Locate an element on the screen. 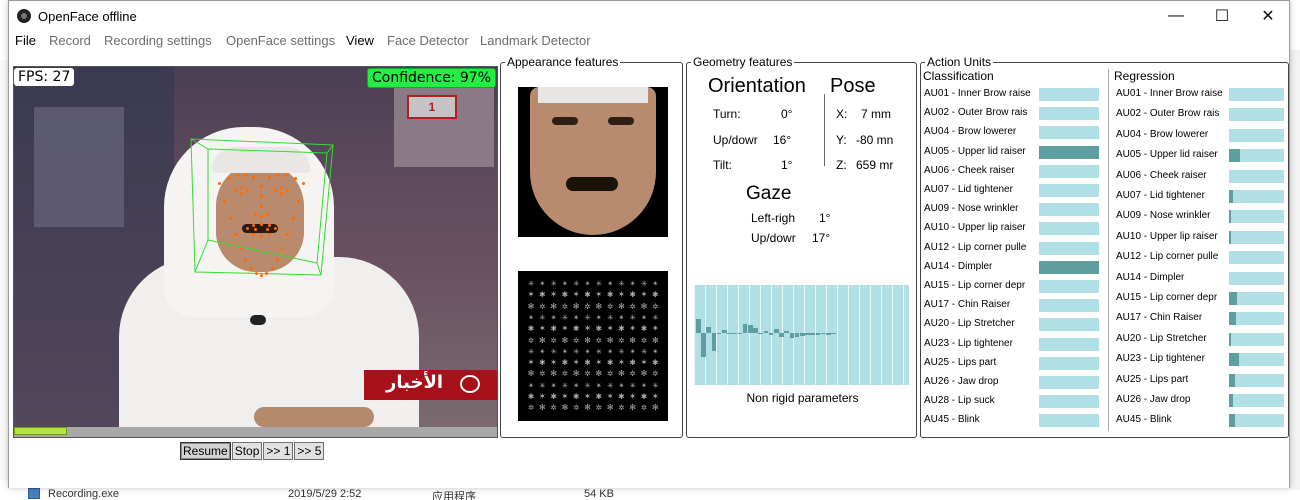 The image size is (1300, 500). menu-file: File is located at coordinates (25, 40).